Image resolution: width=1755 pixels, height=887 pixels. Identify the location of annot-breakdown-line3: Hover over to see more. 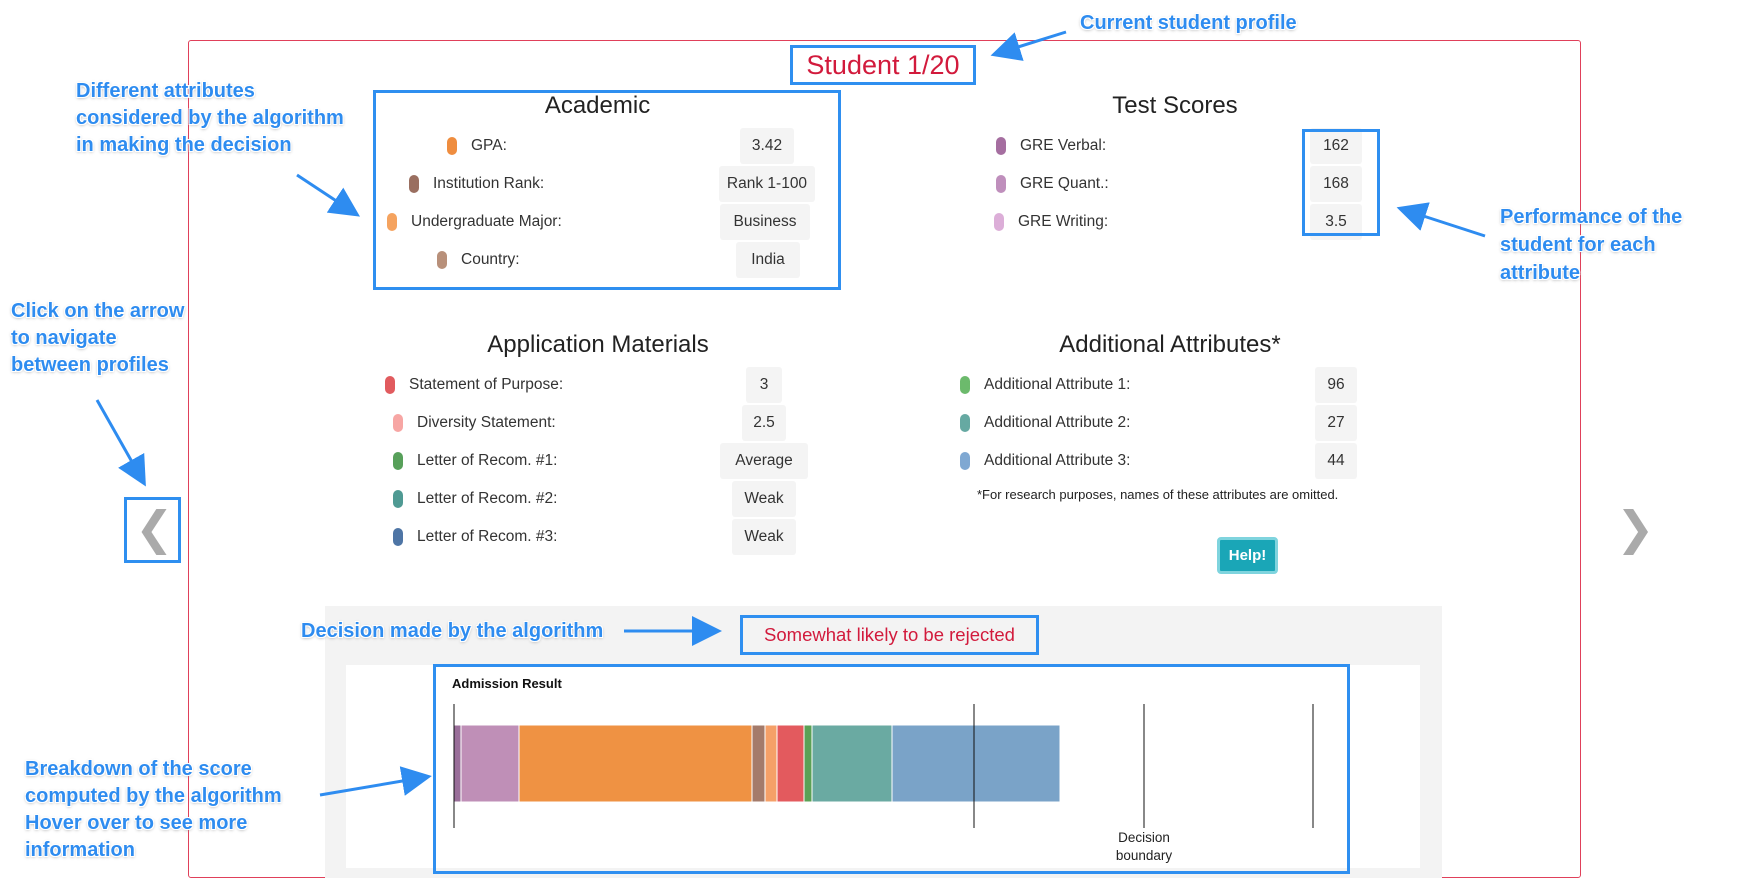
(136, 823).